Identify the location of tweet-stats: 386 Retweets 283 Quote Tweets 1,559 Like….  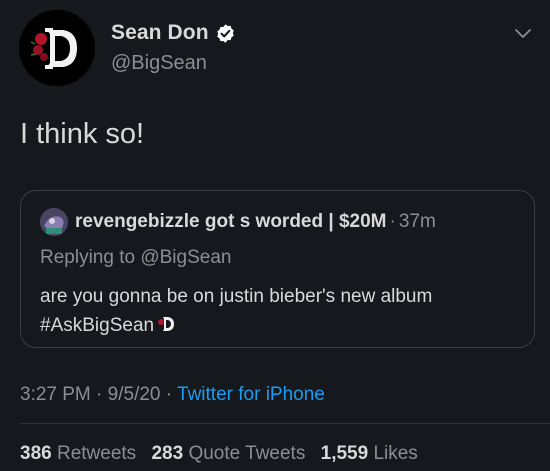
(224, 454).